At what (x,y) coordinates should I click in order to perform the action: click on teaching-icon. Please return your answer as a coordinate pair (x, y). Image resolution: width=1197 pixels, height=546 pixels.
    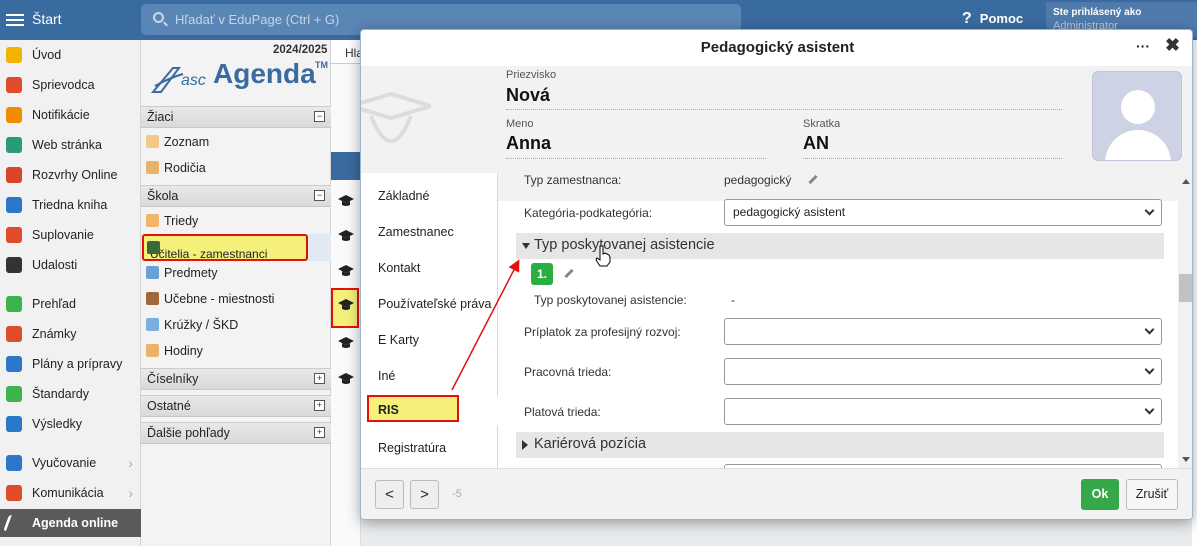
    Looking at the image, I should click on (14, 463).